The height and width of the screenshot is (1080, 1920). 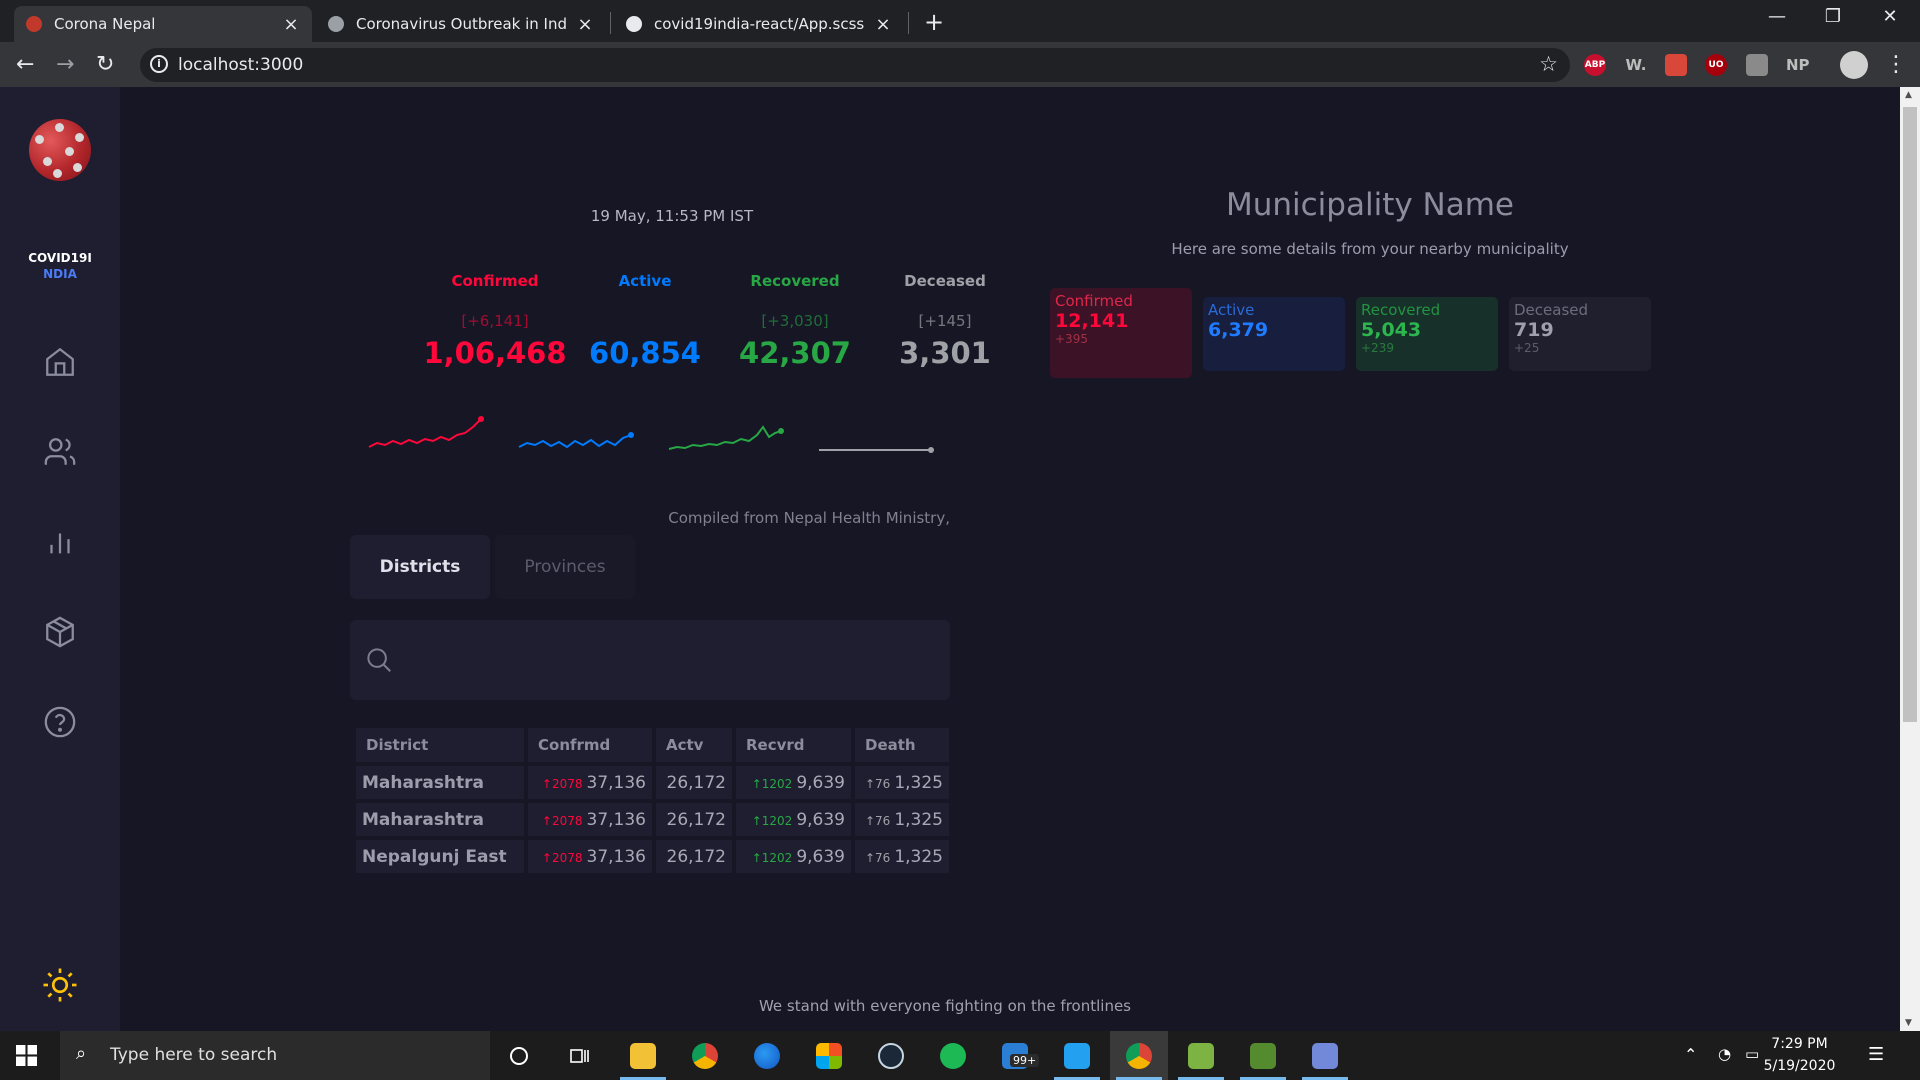 I want to click on menu-kebab-icon: ⋮, so click(x=1896, y=64).